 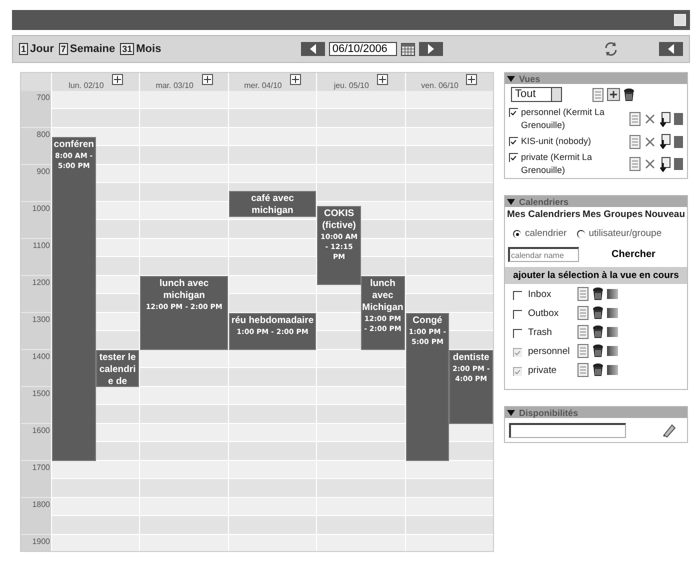 What do you see at coordinates (175, 86) in the screenshot?
I see `day-label: mar. 03/10` at bounding box center [175, 86].